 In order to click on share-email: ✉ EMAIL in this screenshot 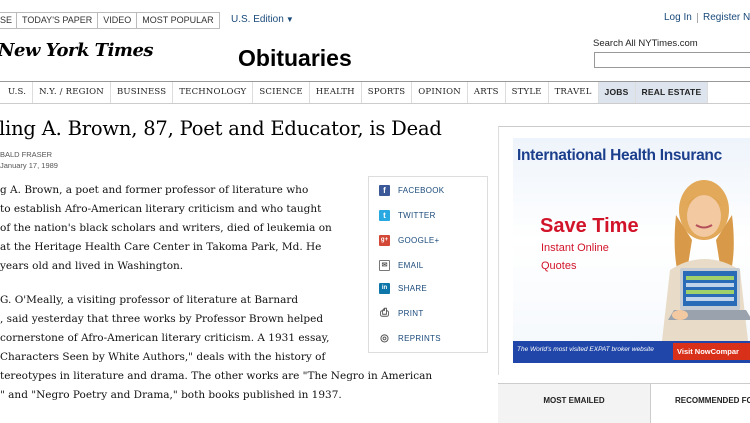, I will do `click(401, 265)`.